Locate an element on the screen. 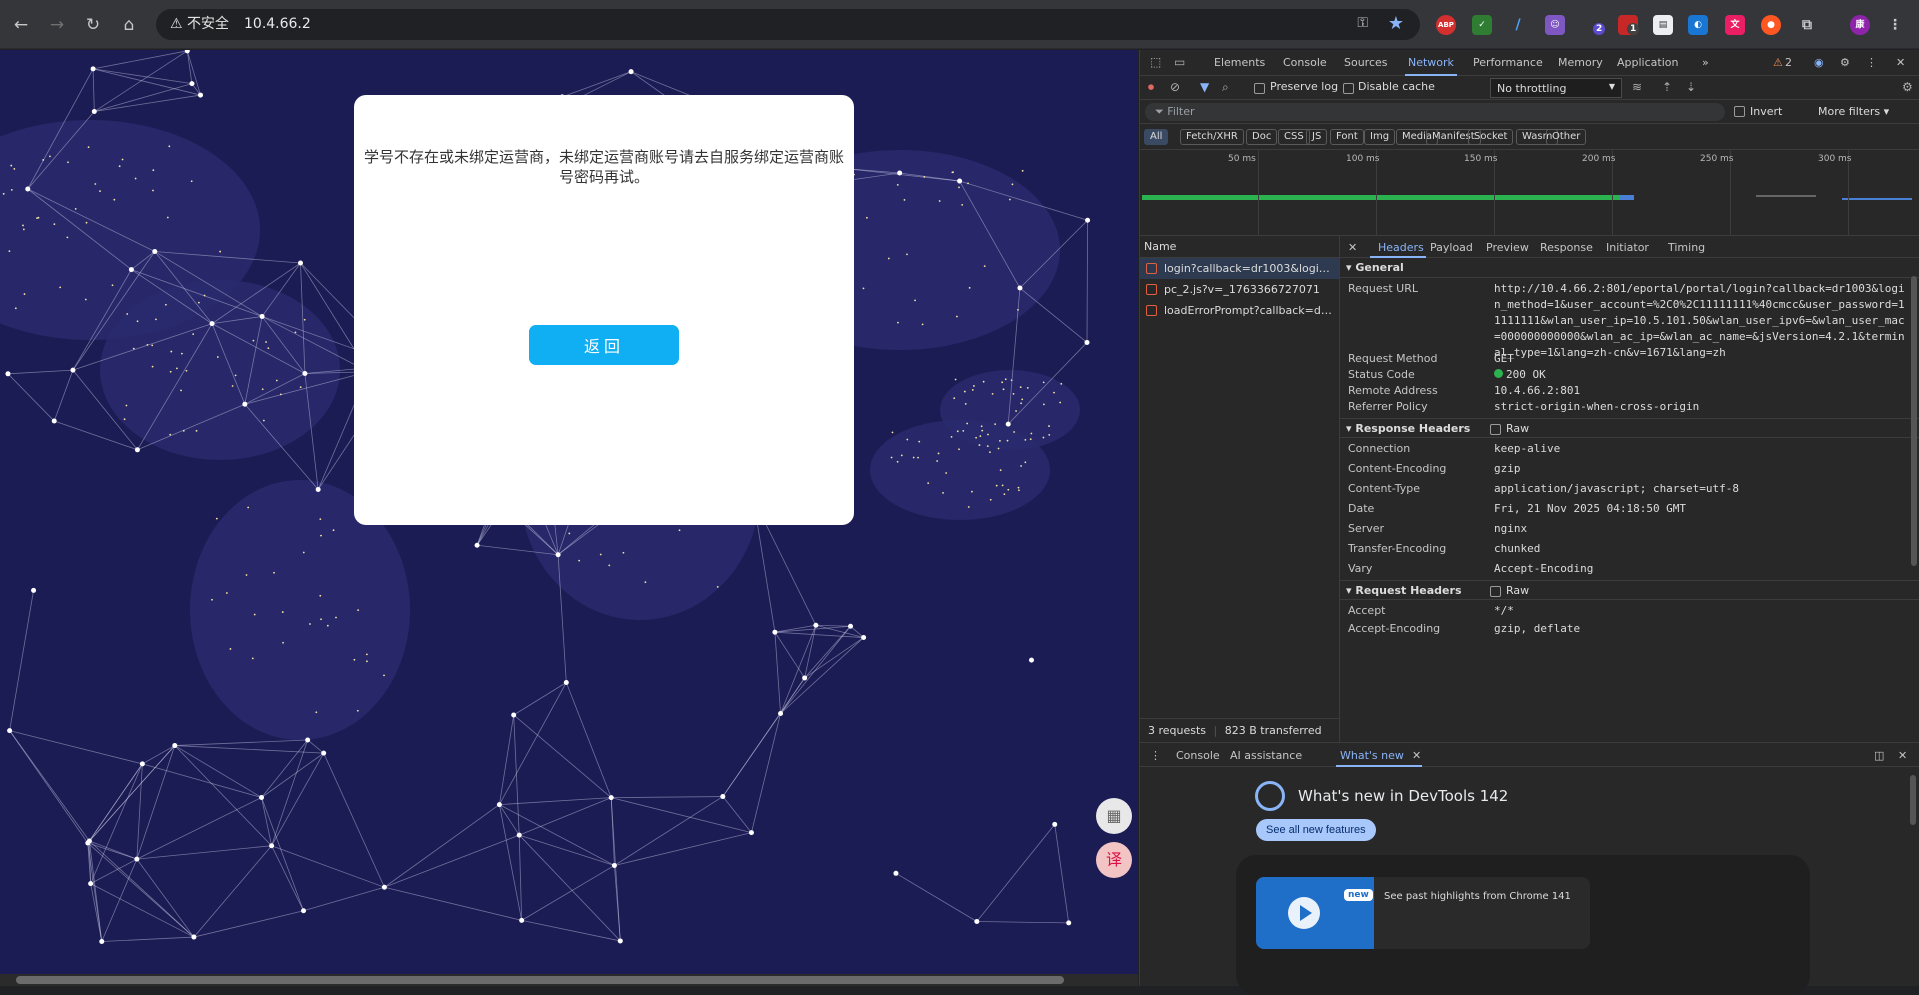 The height and width of the screenshot is (995, 1919). security-warning-chip: ⚠ 不安全 is located at coordinates (199, 24).